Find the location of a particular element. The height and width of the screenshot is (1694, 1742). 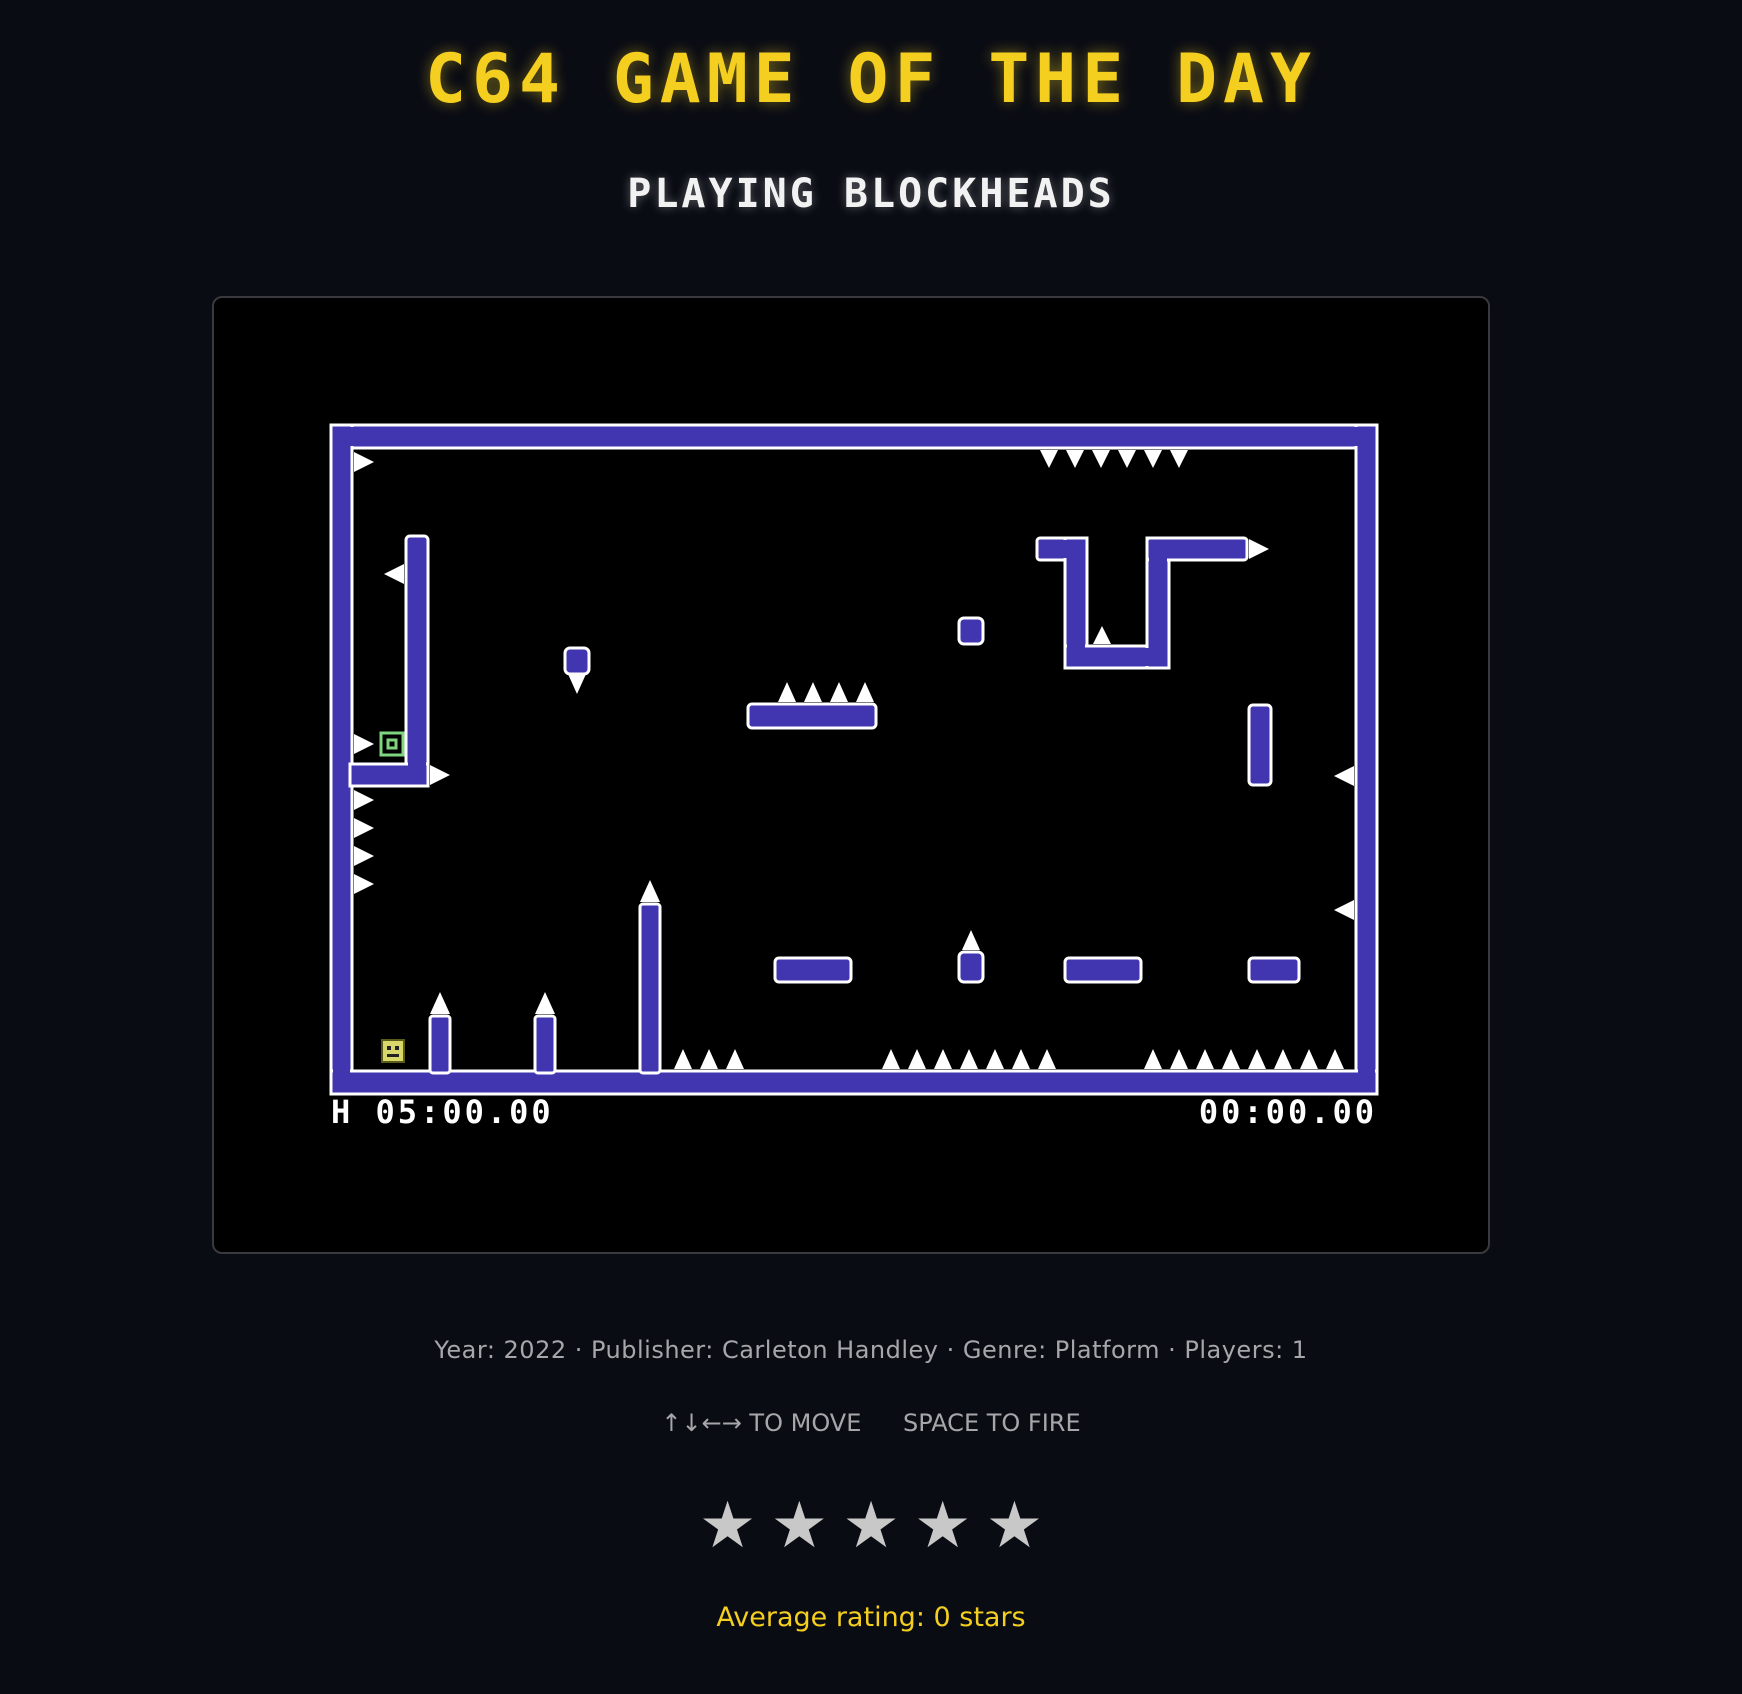

star-rating: ★ ★ ★ ★ ★ is located at coordinates (871, 1526).